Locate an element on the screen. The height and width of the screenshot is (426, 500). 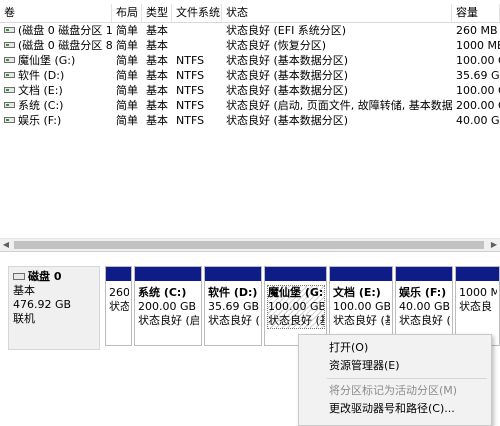
partition-c: 系统 (C:) 200.00 GB N 状态良好 (启 is located at coordinates (168, 306).